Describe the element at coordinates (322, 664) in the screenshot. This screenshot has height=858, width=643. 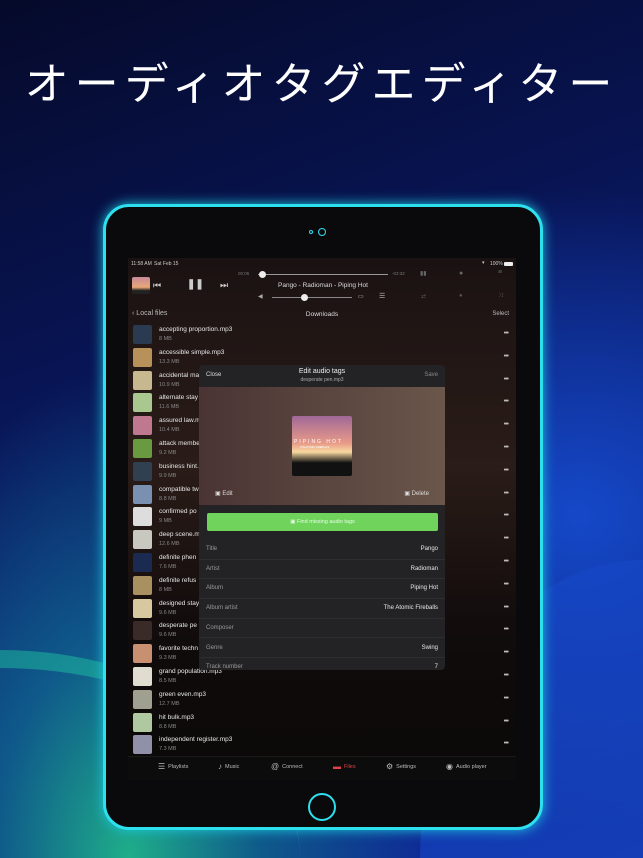
I see `tag-field: Track number 7` at that location.